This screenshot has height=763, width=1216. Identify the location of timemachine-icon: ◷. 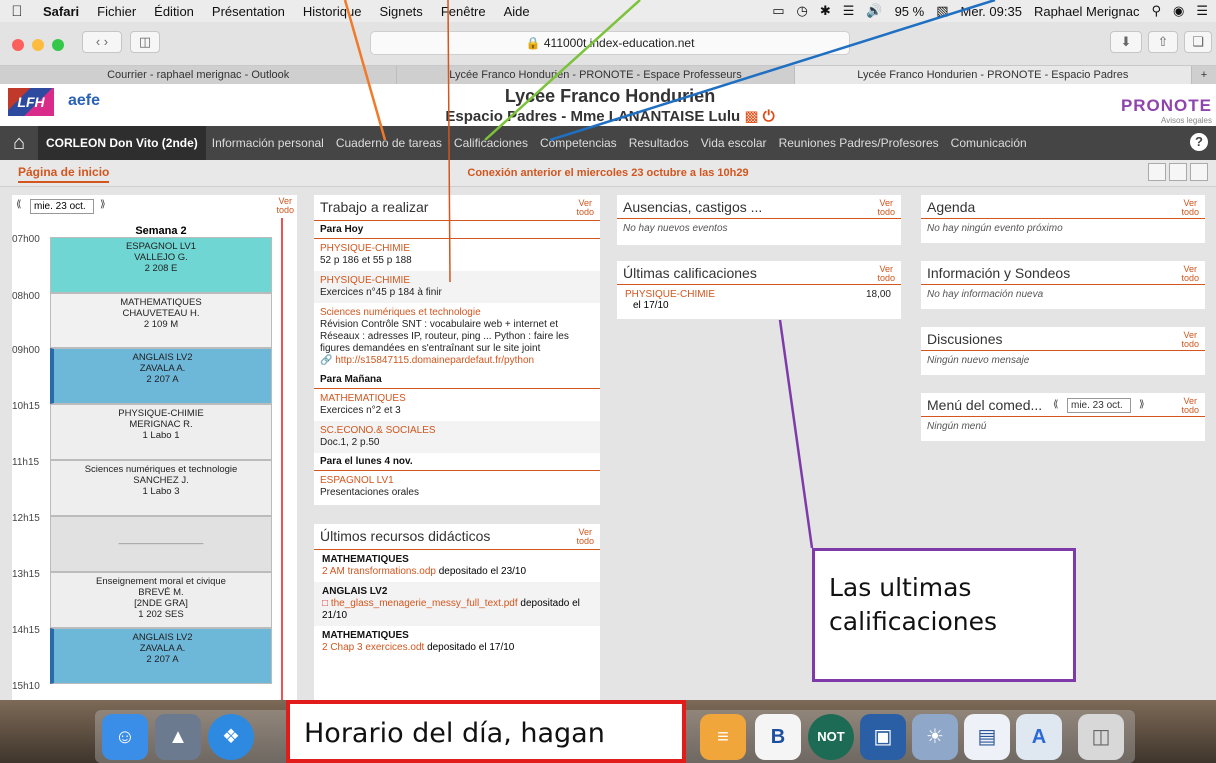
(801, 11).